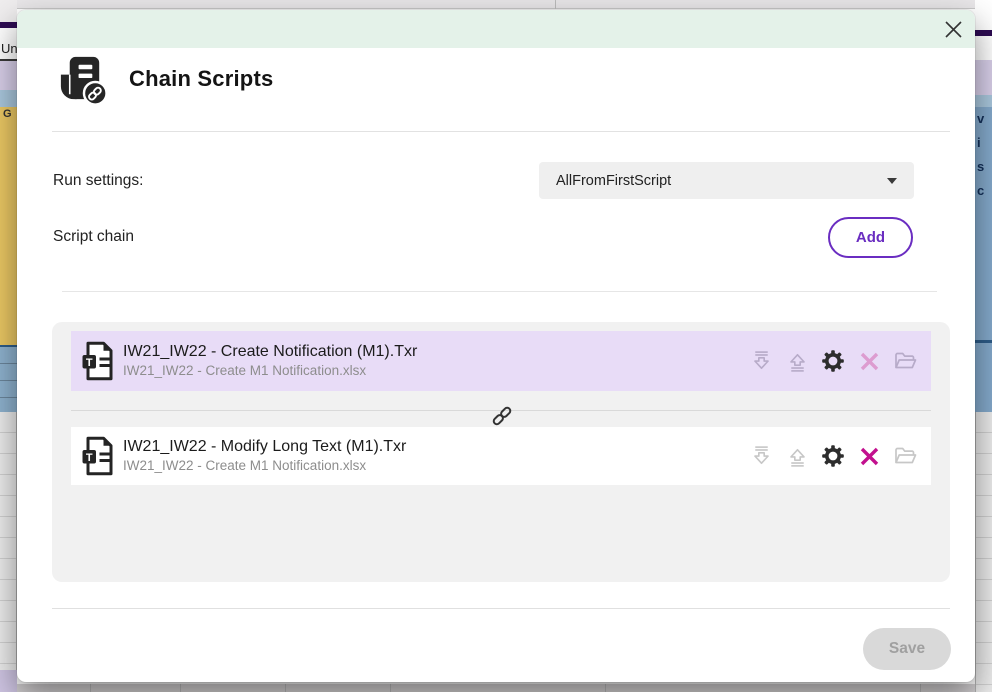 The width and height of the screenshot is (992, 692). What do you see at coordinates (496, 4) in the screenshot?
I see `bg-top-strip` at bounding box center [496, 4].